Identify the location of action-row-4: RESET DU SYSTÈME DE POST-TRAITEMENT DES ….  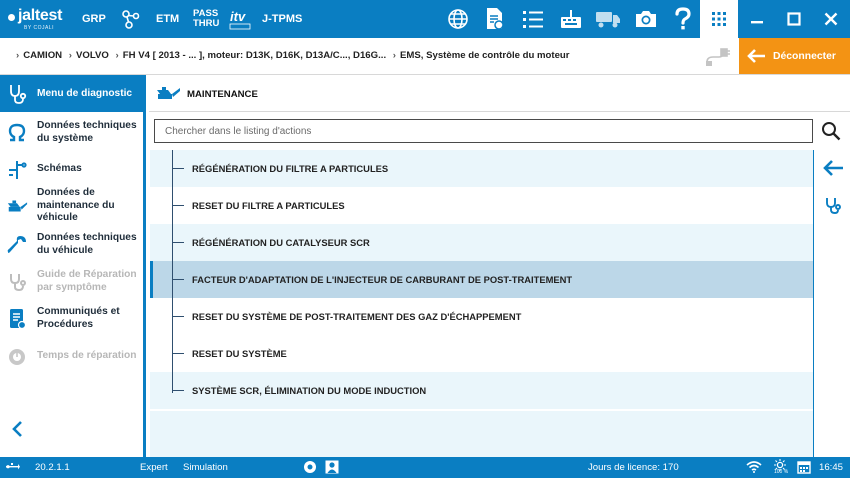
(481, 316).